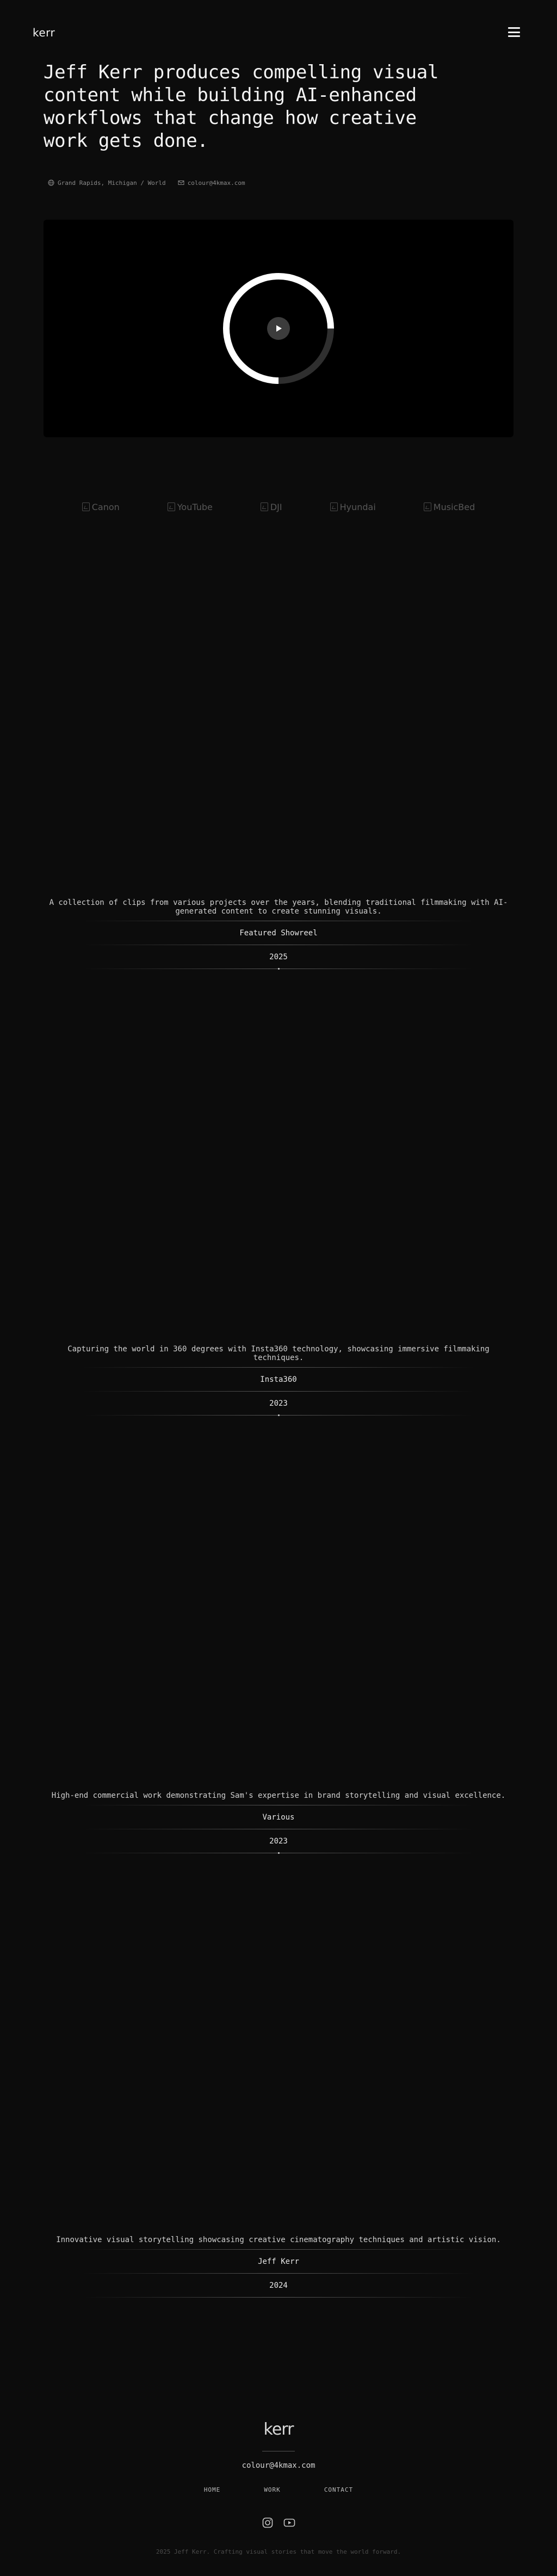 This screenshot has height=2576, width=557. I want to click on project-year: 2024, so click(278, 2285).